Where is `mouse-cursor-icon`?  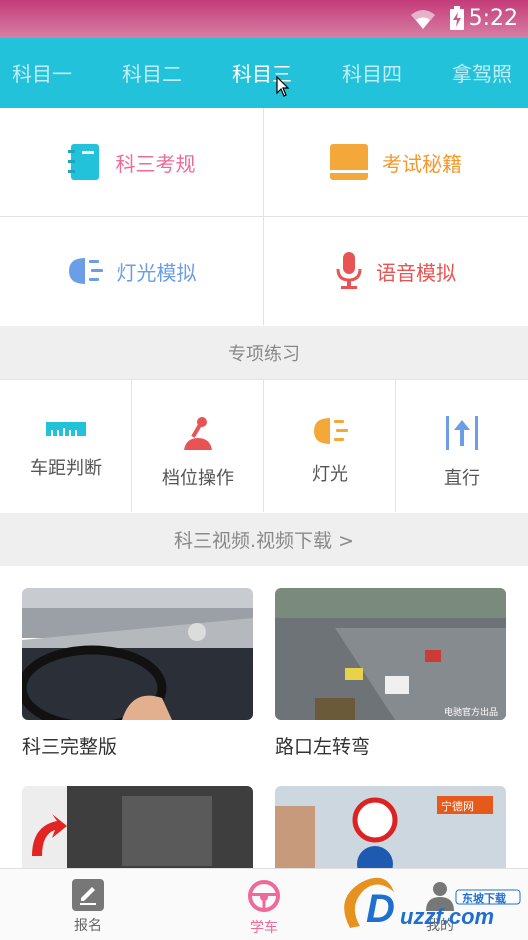
mouse-cursor-icon is located at coordinates (283, 86).